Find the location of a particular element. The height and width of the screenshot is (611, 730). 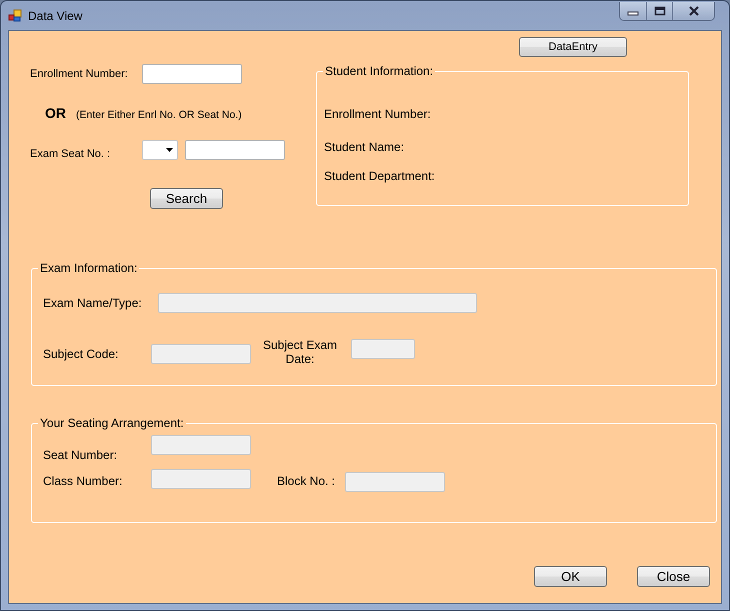

maximize-button is located at coordinates (659, 11).